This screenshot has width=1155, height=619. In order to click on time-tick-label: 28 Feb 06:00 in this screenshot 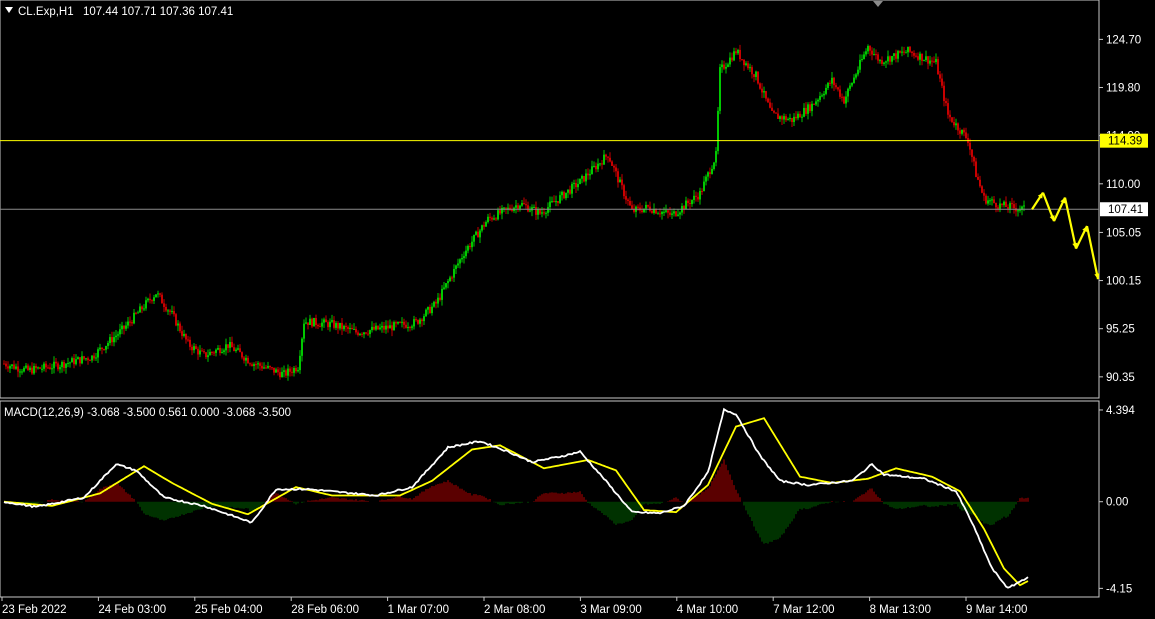, I will do `click(325, 610)`.